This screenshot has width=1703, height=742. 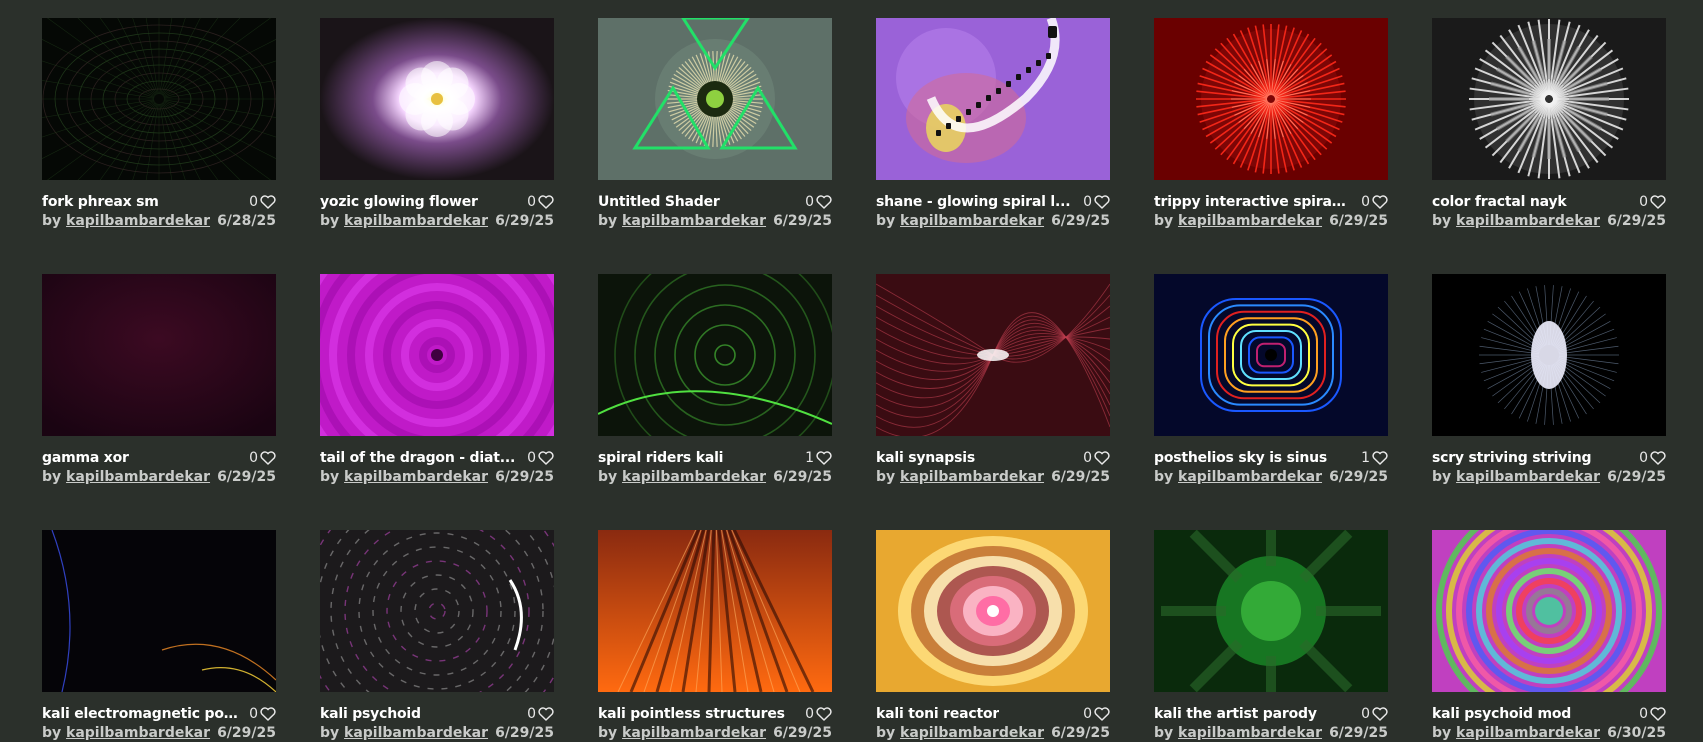 I want to click on shader-title-row: kali toni reactor 0, so click(x=993, y=713).